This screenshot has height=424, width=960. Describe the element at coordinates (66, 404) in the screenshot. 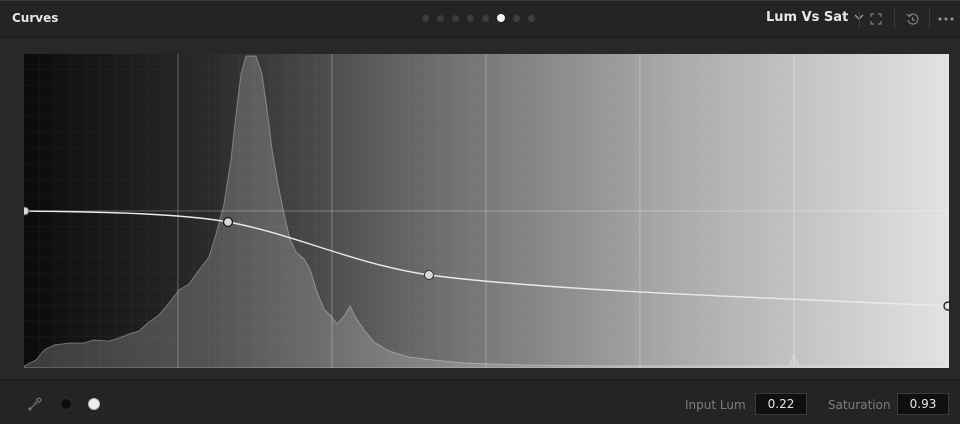

I see `black-point-icon` at that location.